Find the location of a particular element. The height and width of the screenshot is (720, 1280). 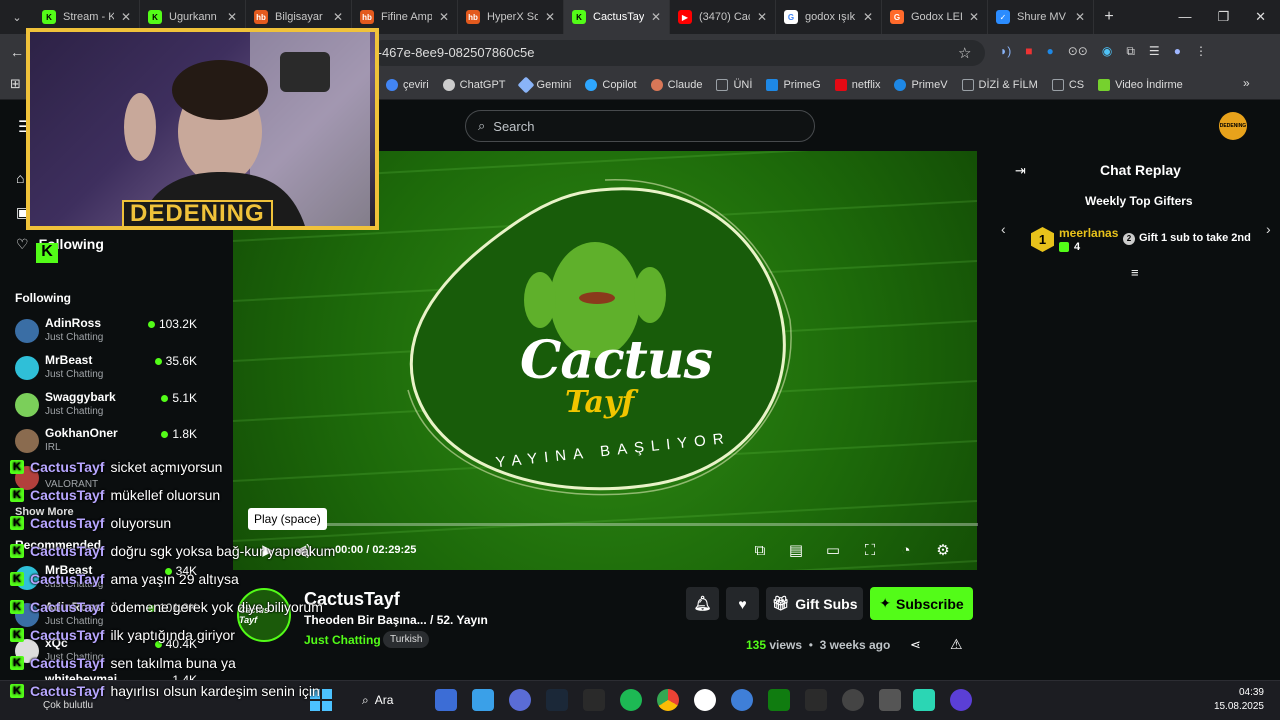

apps-grid-icon: ⊞ is located at coordinates (15, 84).